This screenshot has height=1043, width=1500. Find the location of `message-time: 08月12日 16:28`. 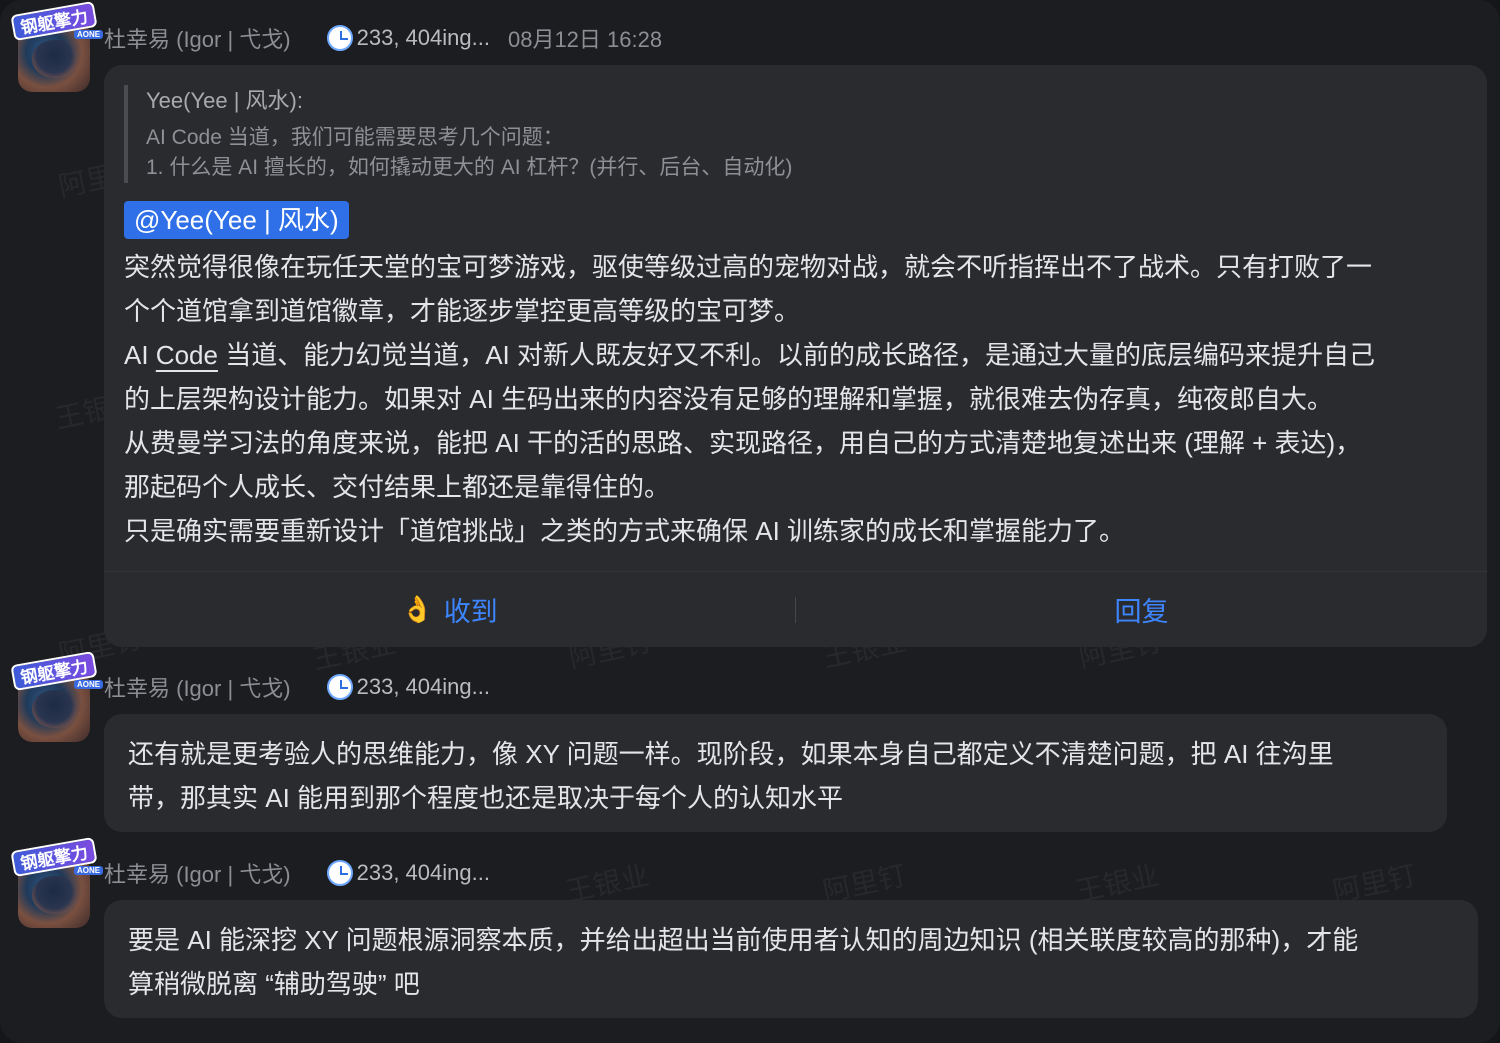

message-time: 08月12日 16:28 is located at coordinates (585, 39).